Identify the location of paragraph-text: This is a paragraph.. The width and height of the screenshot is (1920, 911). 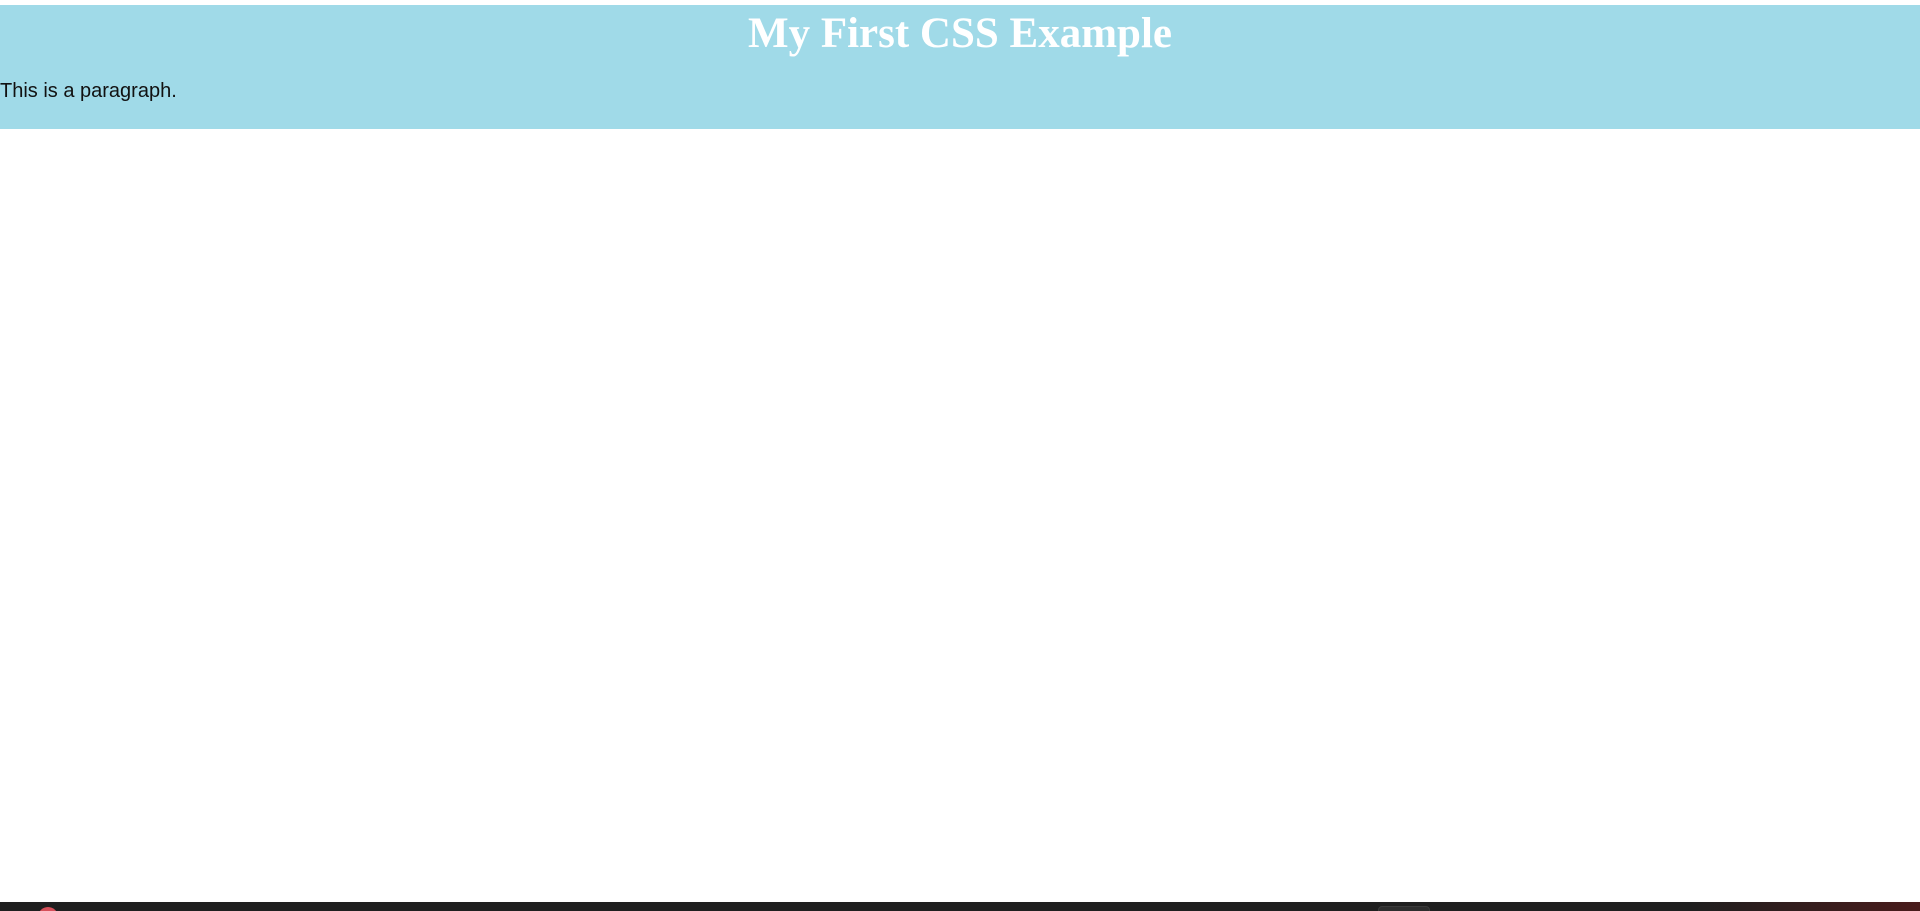
(88, 91).